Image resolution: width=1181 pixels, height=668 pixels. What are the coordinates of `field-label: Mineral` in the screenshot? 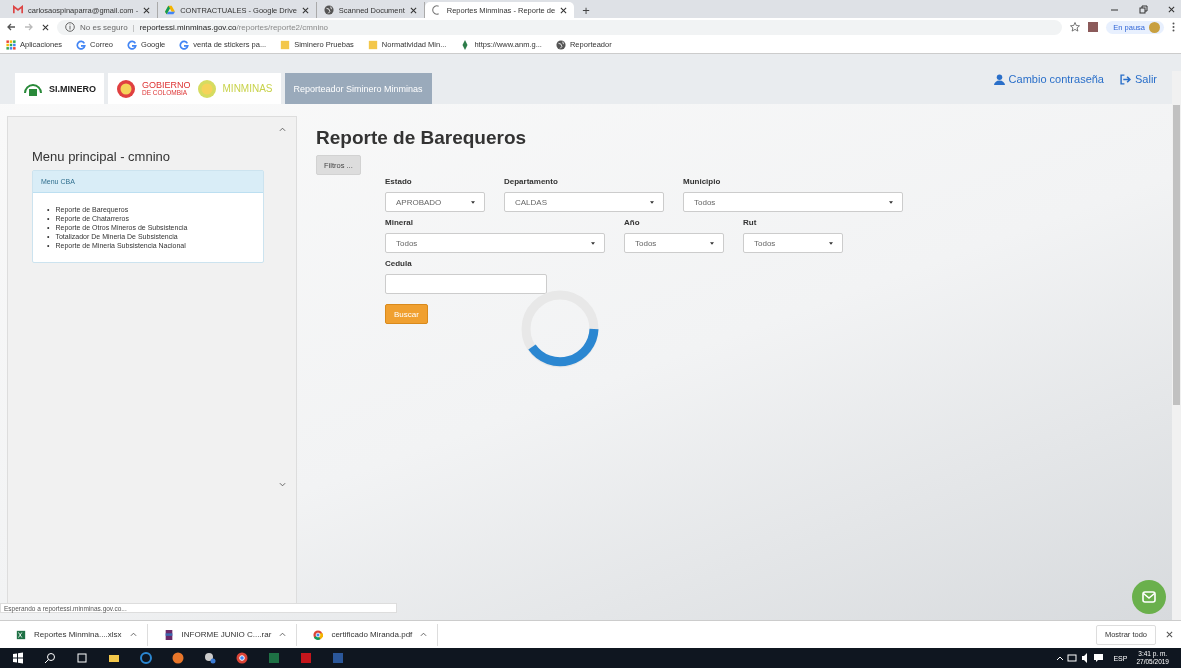 It's located at (399, 222).